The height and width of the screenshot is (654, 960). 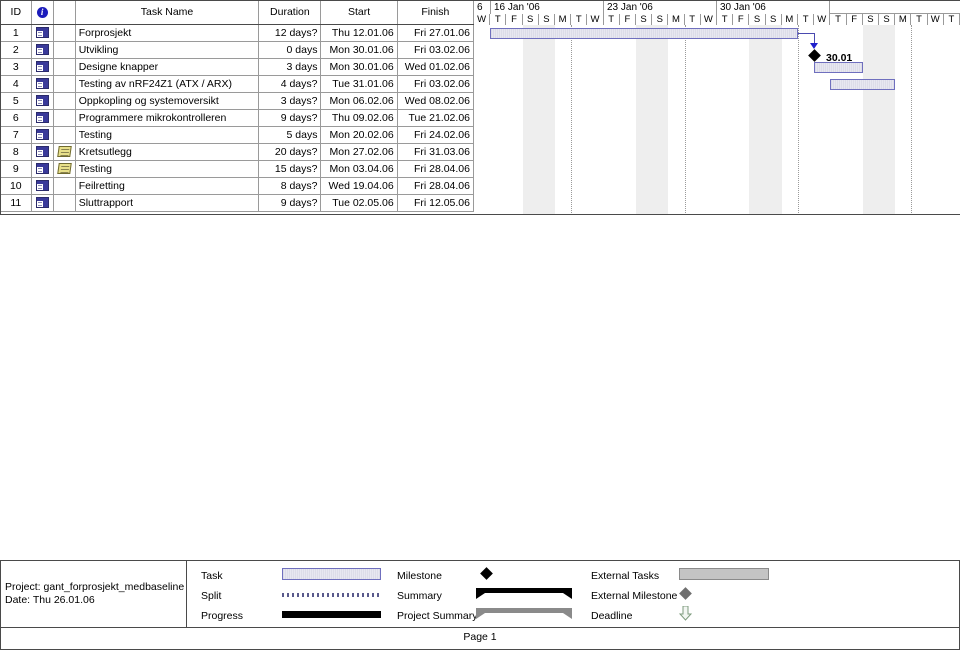 I want to click on cell-task-name: Sluttrapport, so click(x=167, y=203).